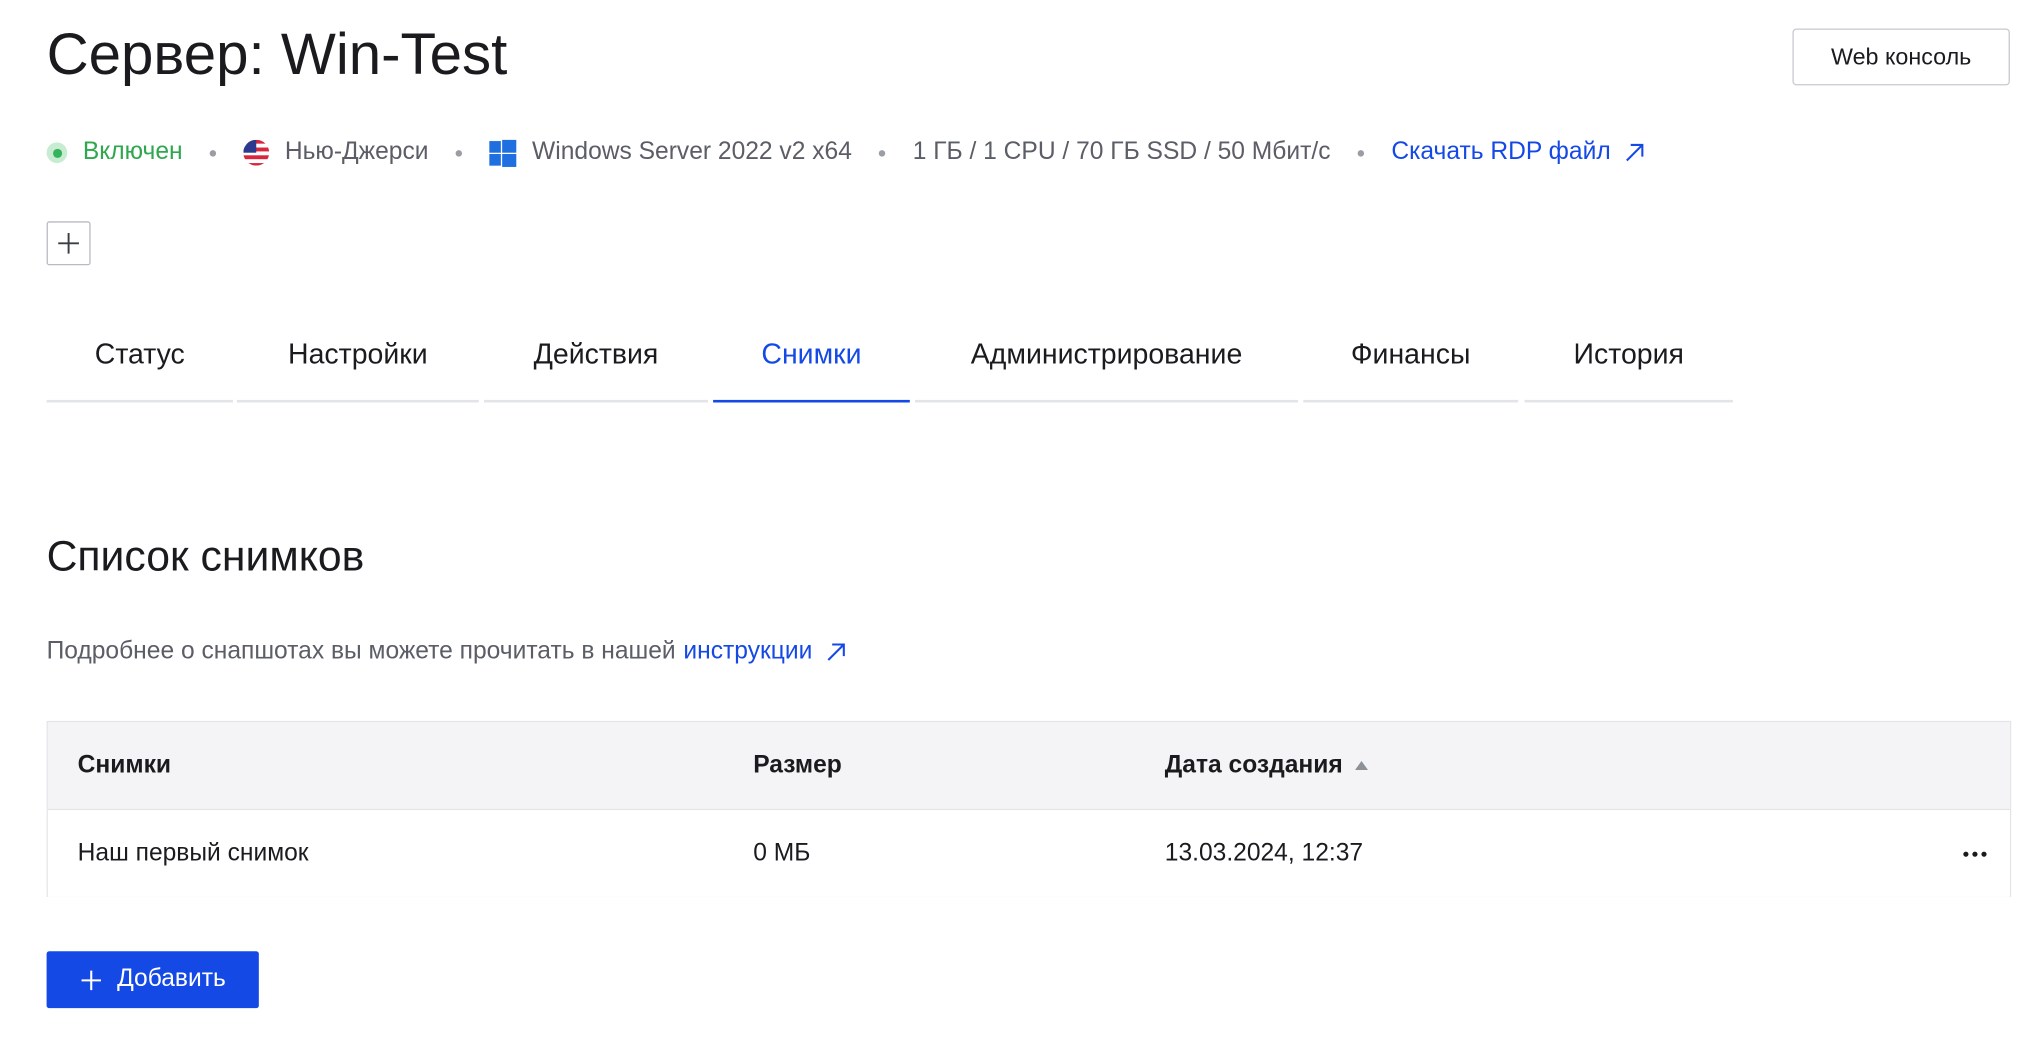  I want to click on download-rdp-link: Скачать RDP файл, so click(1518, 152).